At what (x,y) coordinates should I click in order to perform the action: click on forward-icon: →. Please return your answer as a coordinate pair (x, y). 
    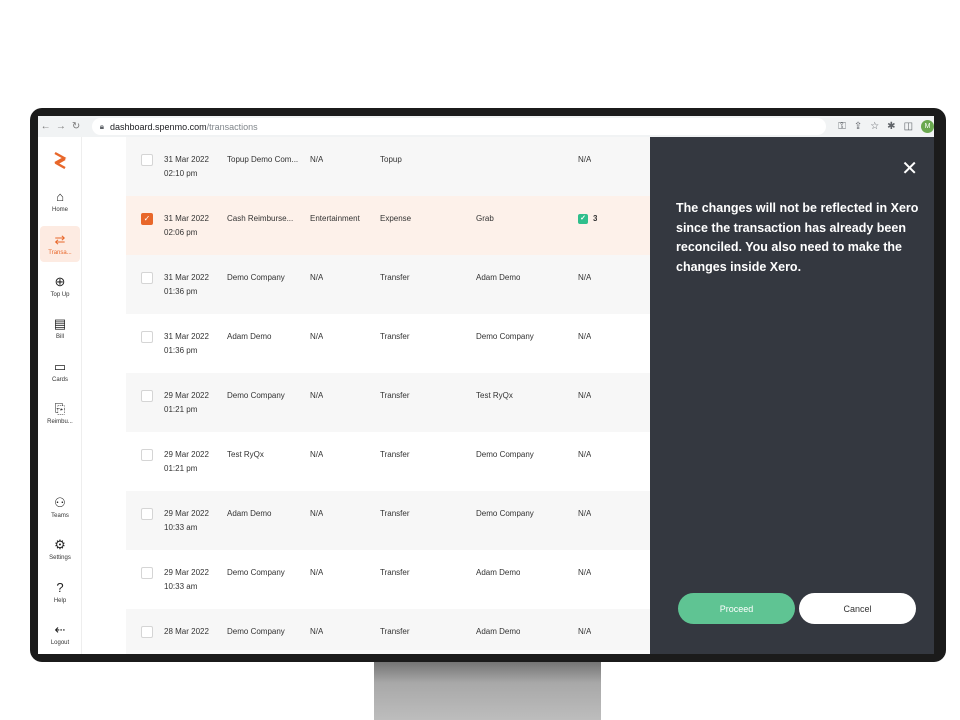
    Looking at the image, I should click on (60, 126).